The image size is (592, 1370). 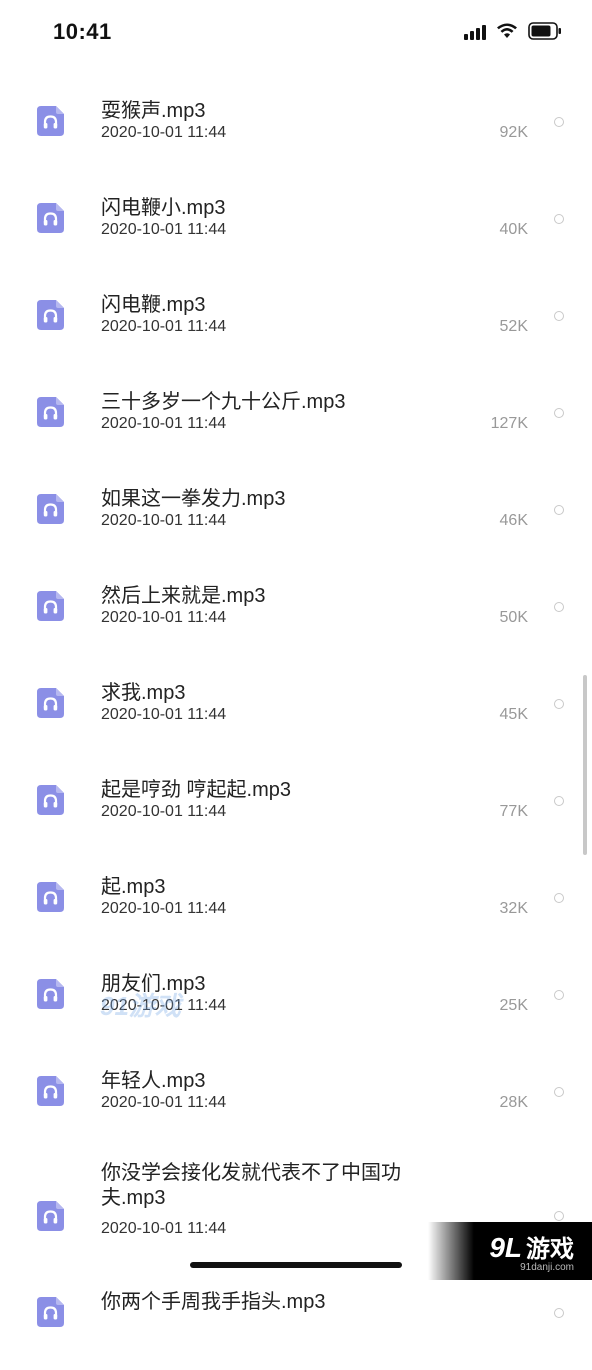 I want to click on file-list-item: 起是哼劲 哼起起.mp3 2020-10-01 11:44 77K, so click(x=296, y=809).